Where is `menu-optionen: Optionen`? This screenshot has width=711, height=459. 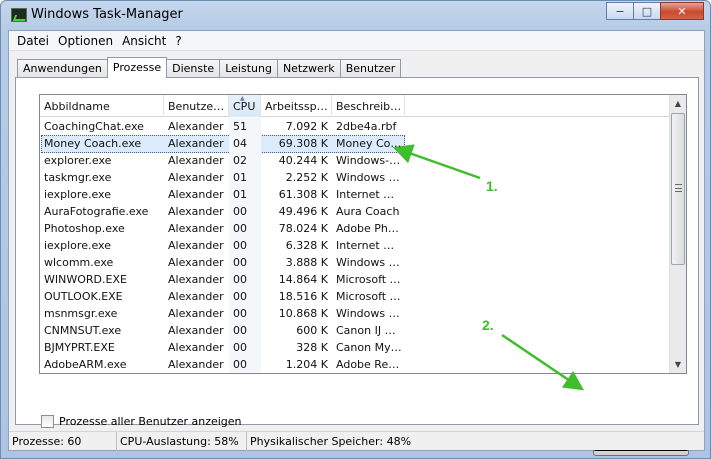 menu-optionen: Optionen is located at coordinates (86, 40).